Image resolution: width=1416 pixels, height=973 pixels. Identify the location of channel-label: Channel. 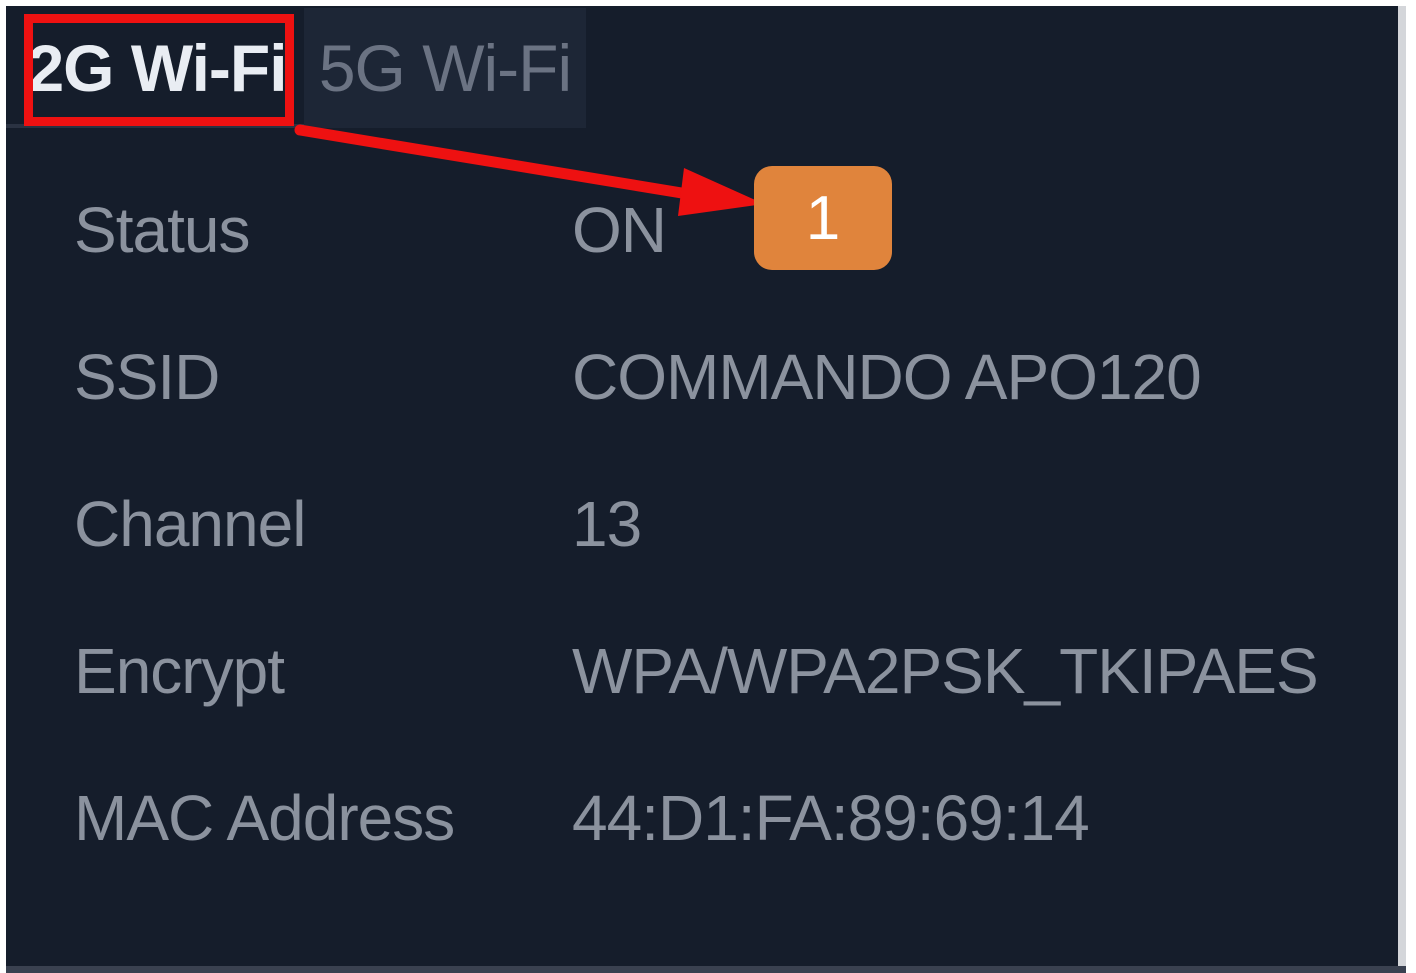
(190, 524).